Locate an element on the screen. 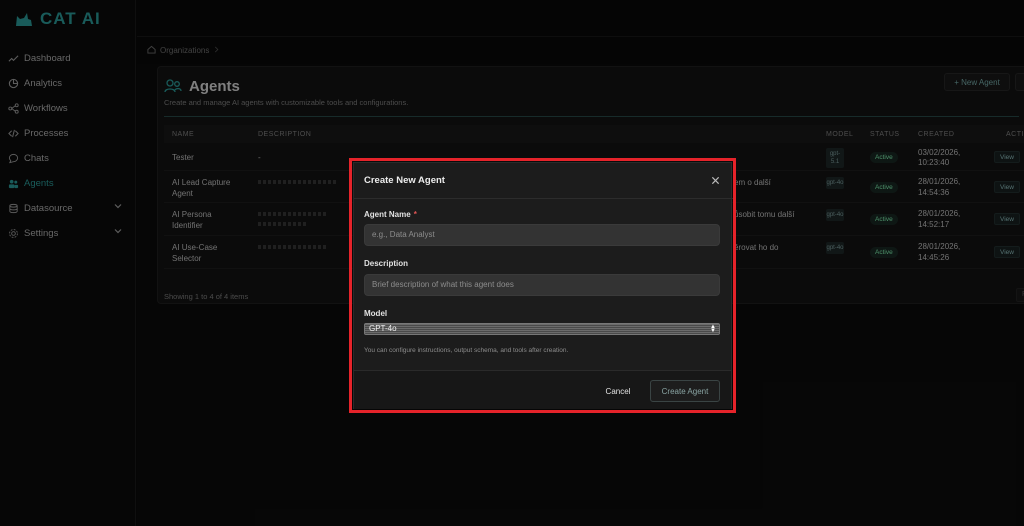  agent-name-label: Agent Name * is located at coordinates (390, 214).